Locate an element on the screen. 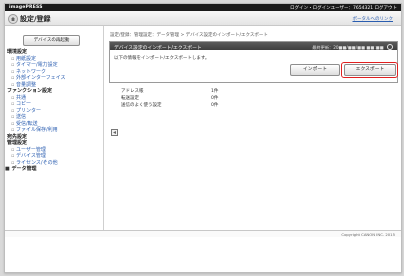 This screenshot has width=404, height=276. refresh-icon is located at coordinates (390, 46).